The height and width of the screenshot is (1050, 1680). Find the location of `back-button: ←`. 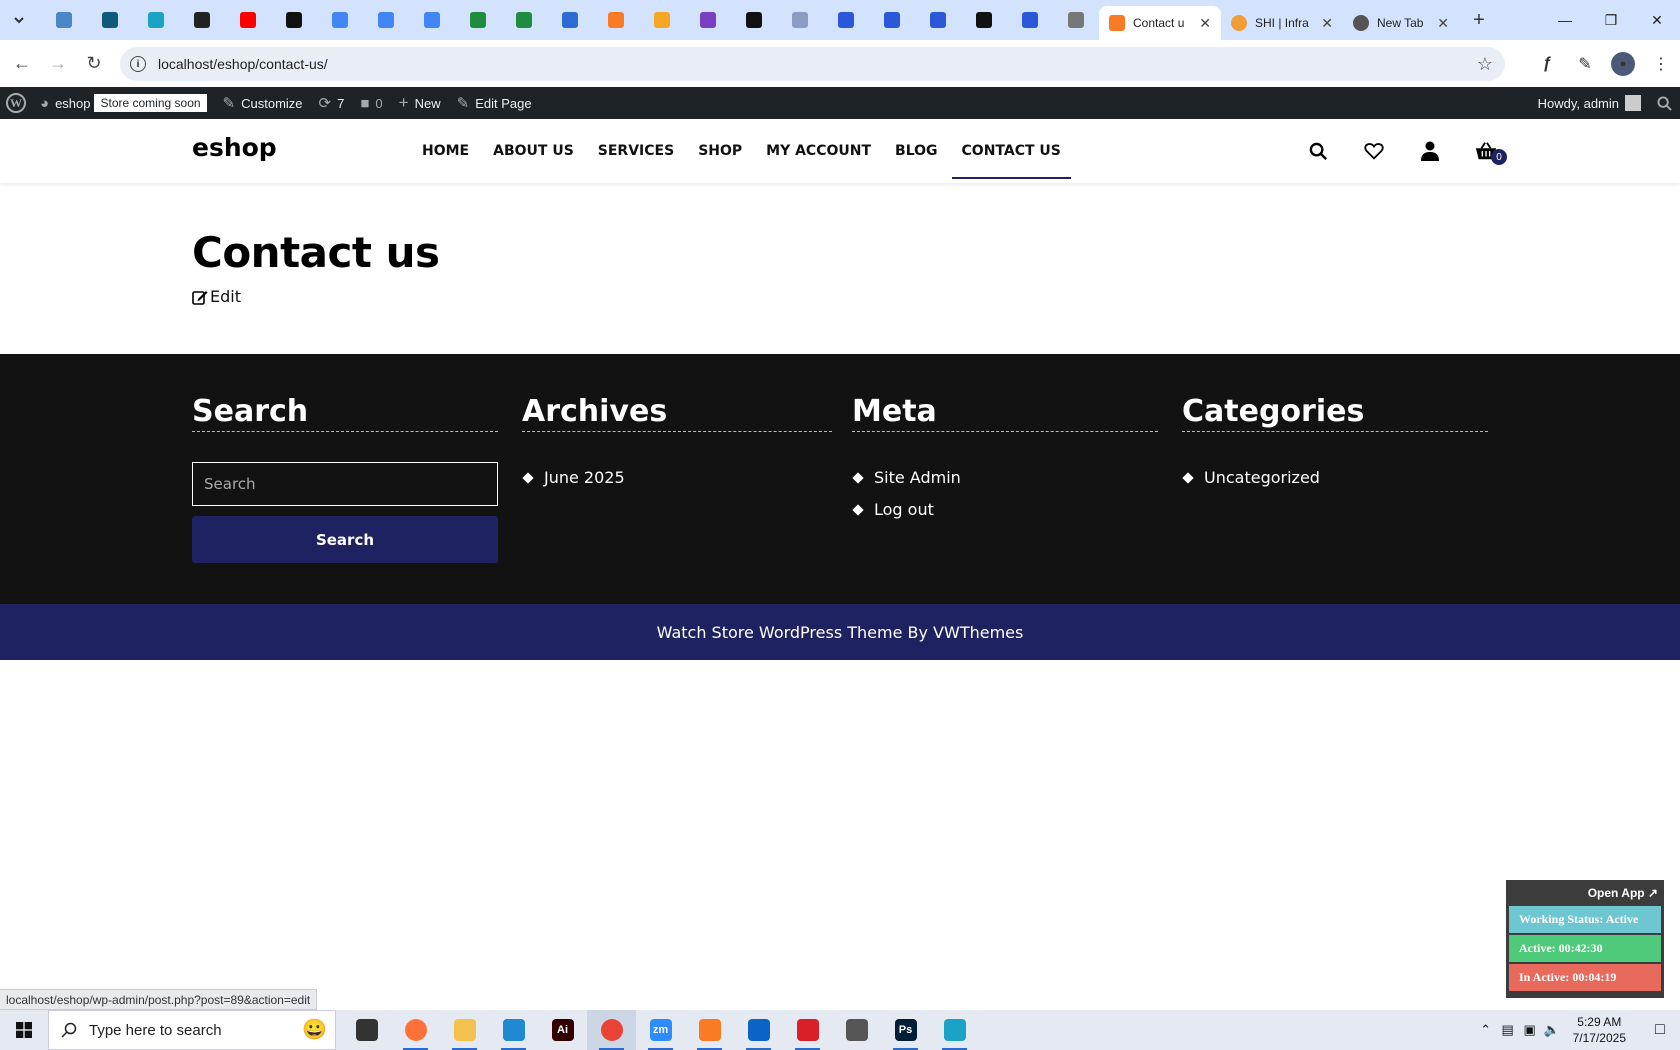

back-button: ← is located at coordinates (22, 64).